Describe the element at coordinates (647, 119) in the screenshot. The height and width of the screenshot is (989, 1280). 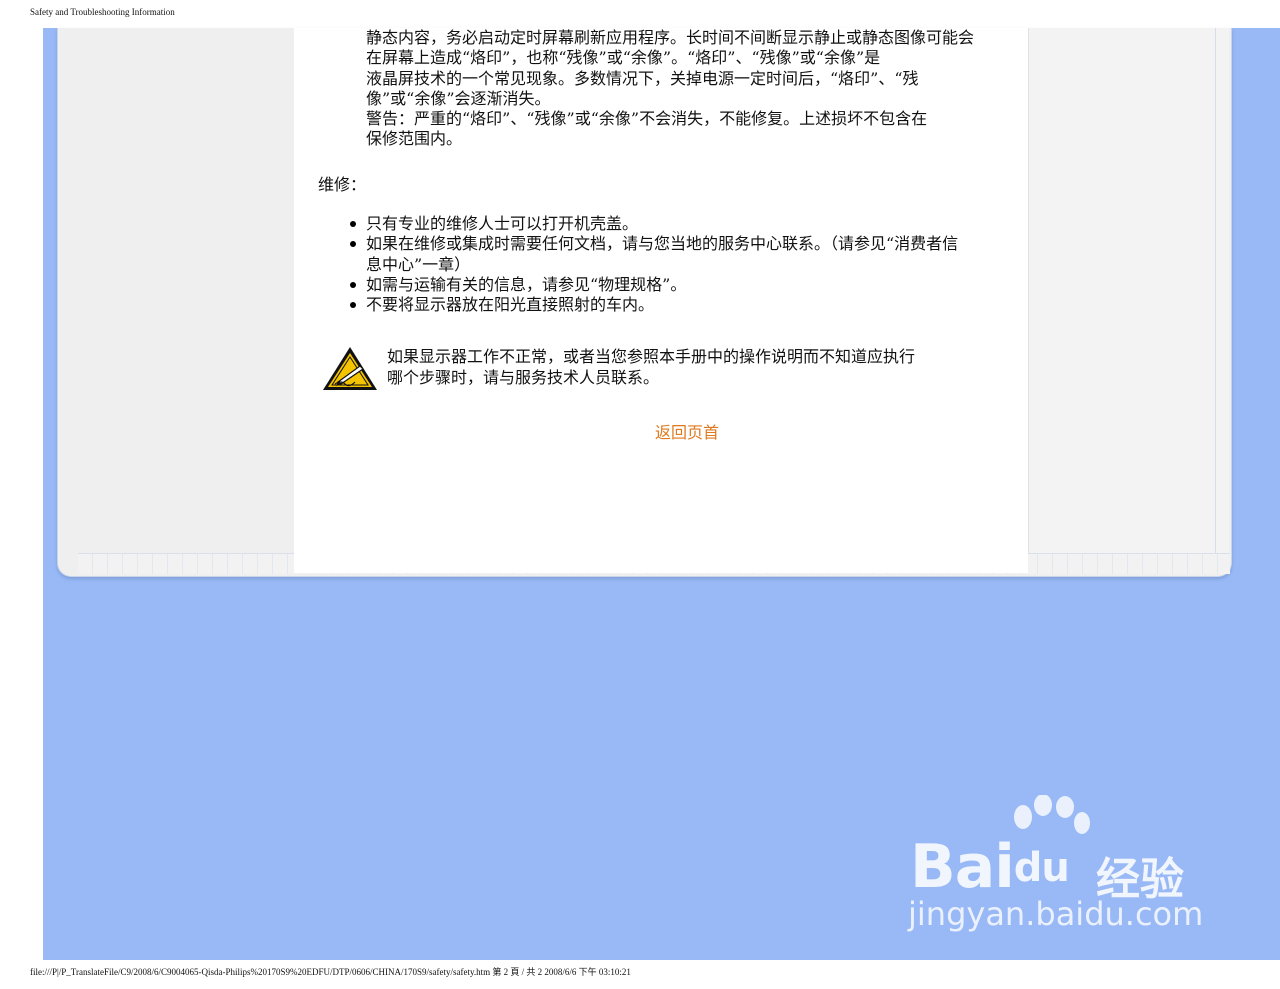
I see `warning-line: 警告：严重的“烙印”、“残像”或“余像”不会消失，不能修复。上述损坏不包含在` at that location.